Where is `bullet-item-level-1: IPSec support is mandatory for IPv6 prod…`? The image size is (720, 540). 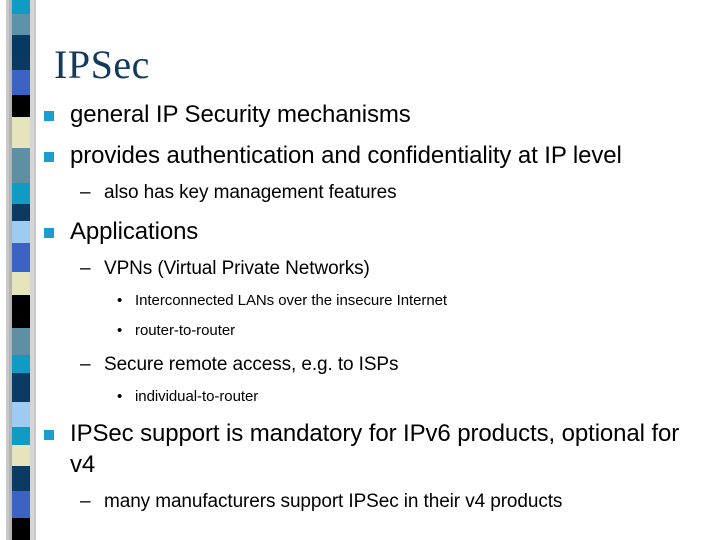 bullet-item-level-1: IPSec support is mandatory for IPv6 prod… is located at coordinates (374, 449).